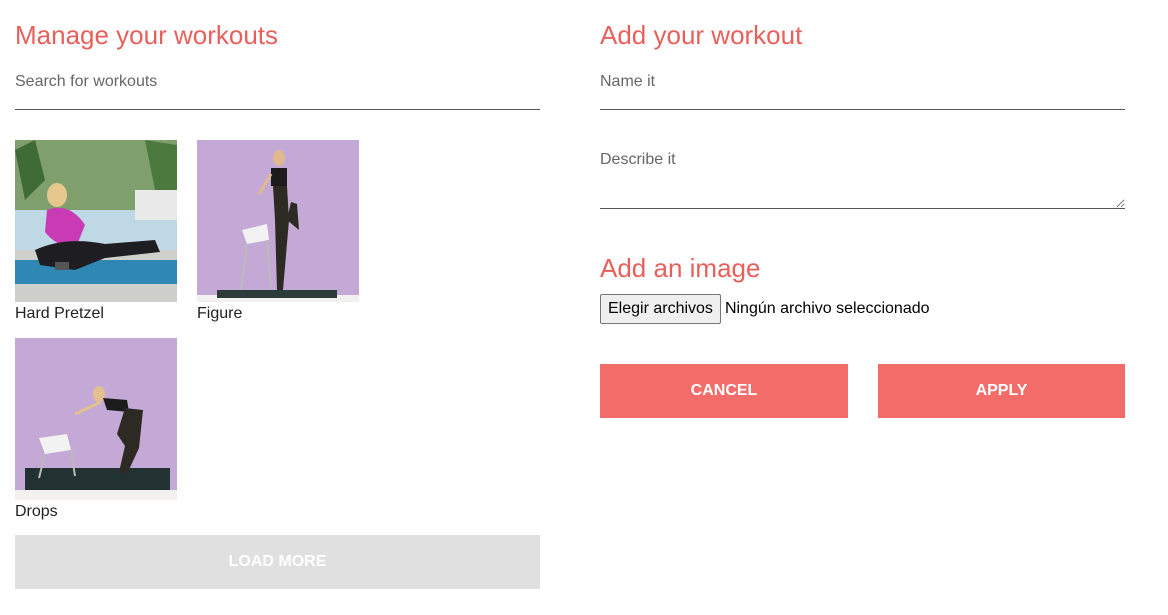  I want to click on apply-button: APPLY, so click(1001, 391).